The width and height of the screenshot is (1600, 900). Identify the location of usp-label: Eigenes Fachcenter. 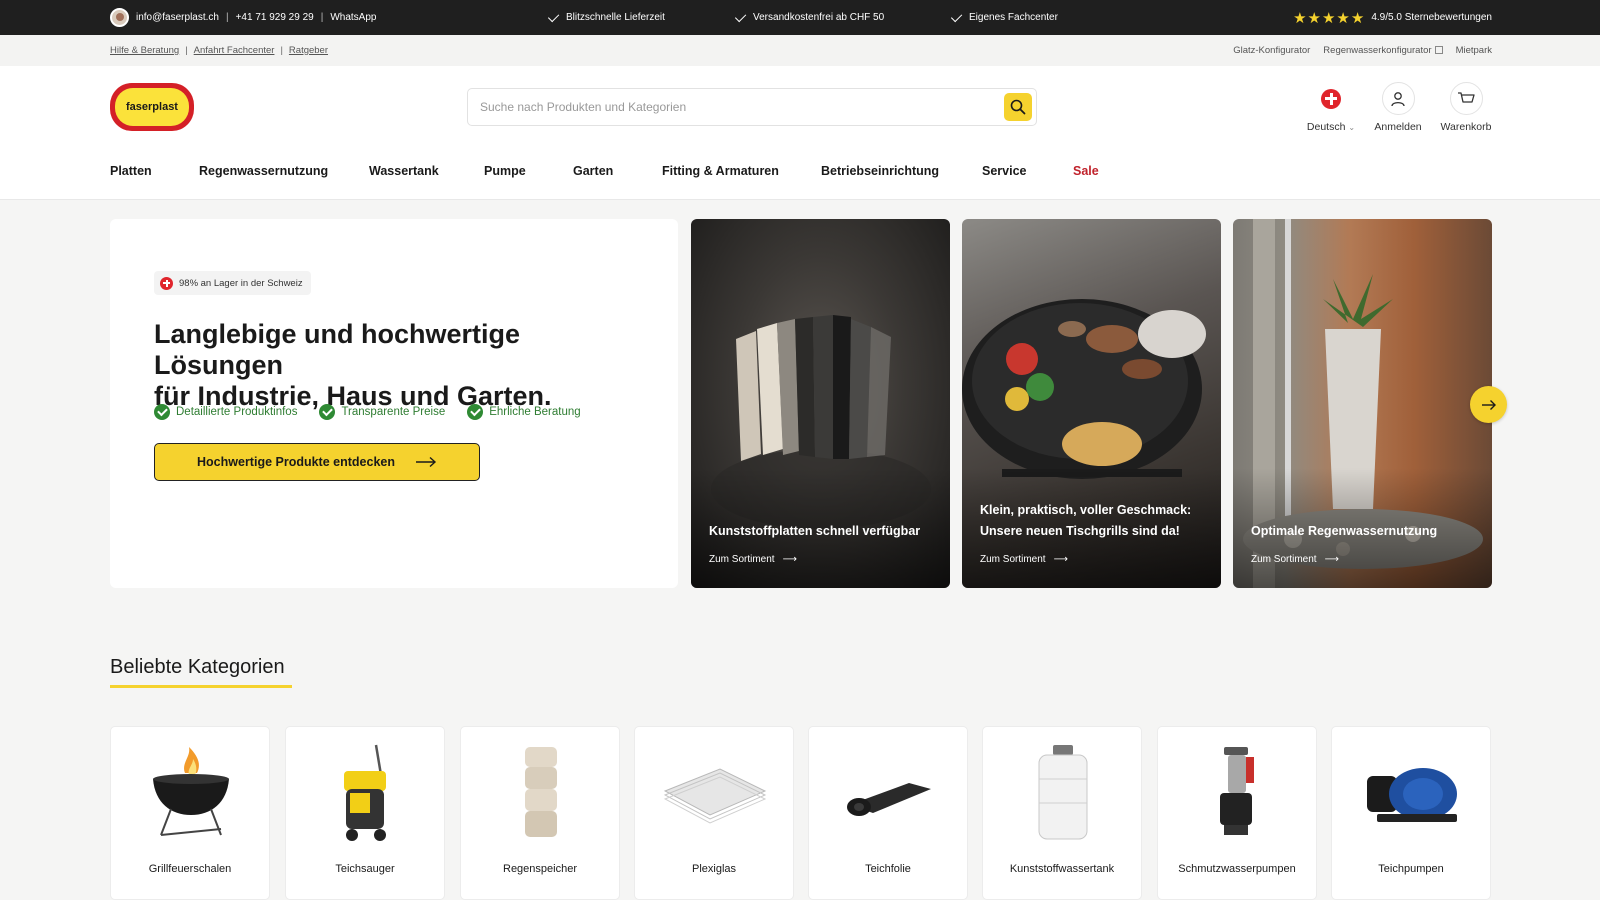
(1013, 17).